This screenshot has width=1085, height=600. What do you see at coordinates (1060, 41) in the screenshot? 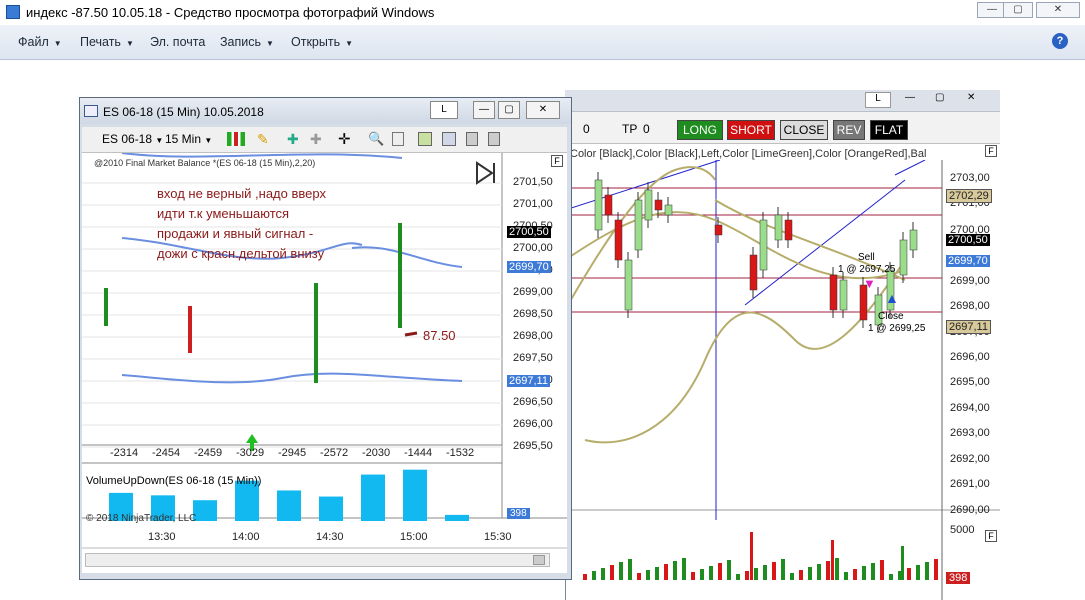
I see `help-icon: ?` at bounding box center [1060, 41].